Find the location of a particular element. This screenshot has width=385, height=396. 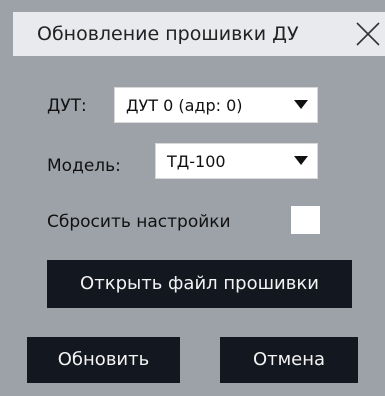

model-select: ТД-100 is located at coordinates (236, 161).